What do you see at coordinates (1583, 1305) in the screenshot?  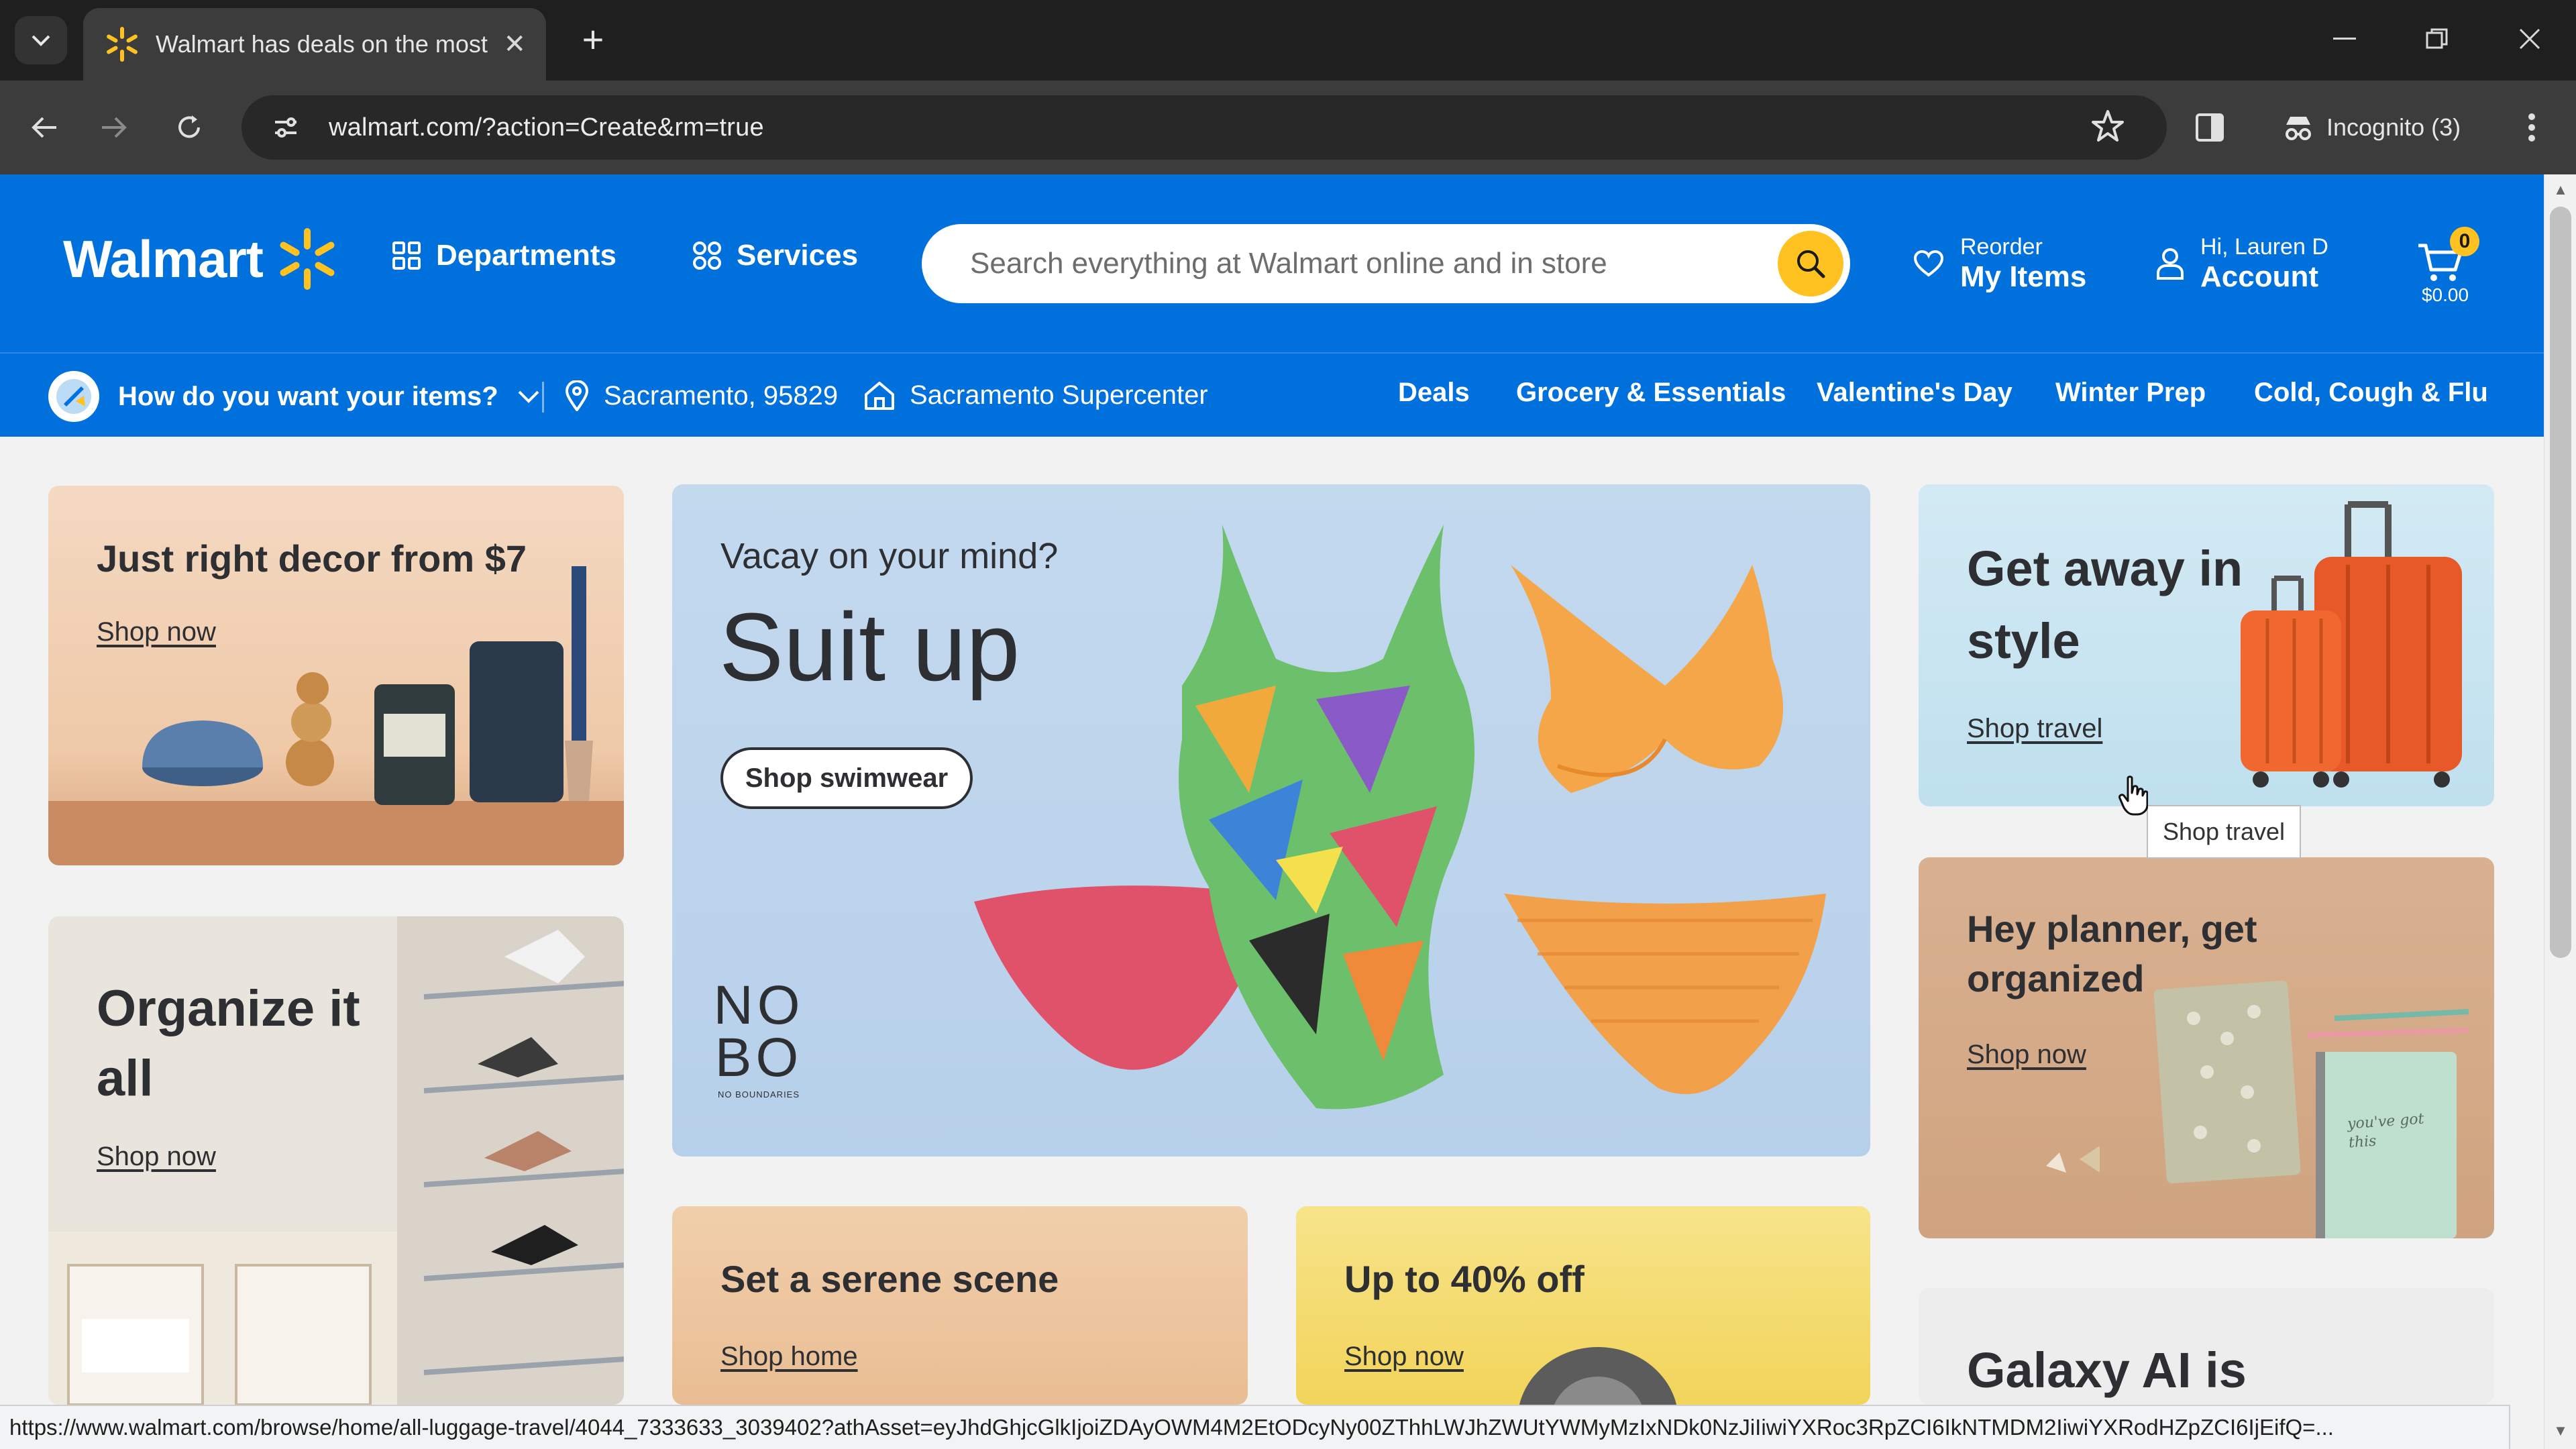 I see `sale-promo-card: Up to 40% off Shop now` at bounding box center [1583, 1305].